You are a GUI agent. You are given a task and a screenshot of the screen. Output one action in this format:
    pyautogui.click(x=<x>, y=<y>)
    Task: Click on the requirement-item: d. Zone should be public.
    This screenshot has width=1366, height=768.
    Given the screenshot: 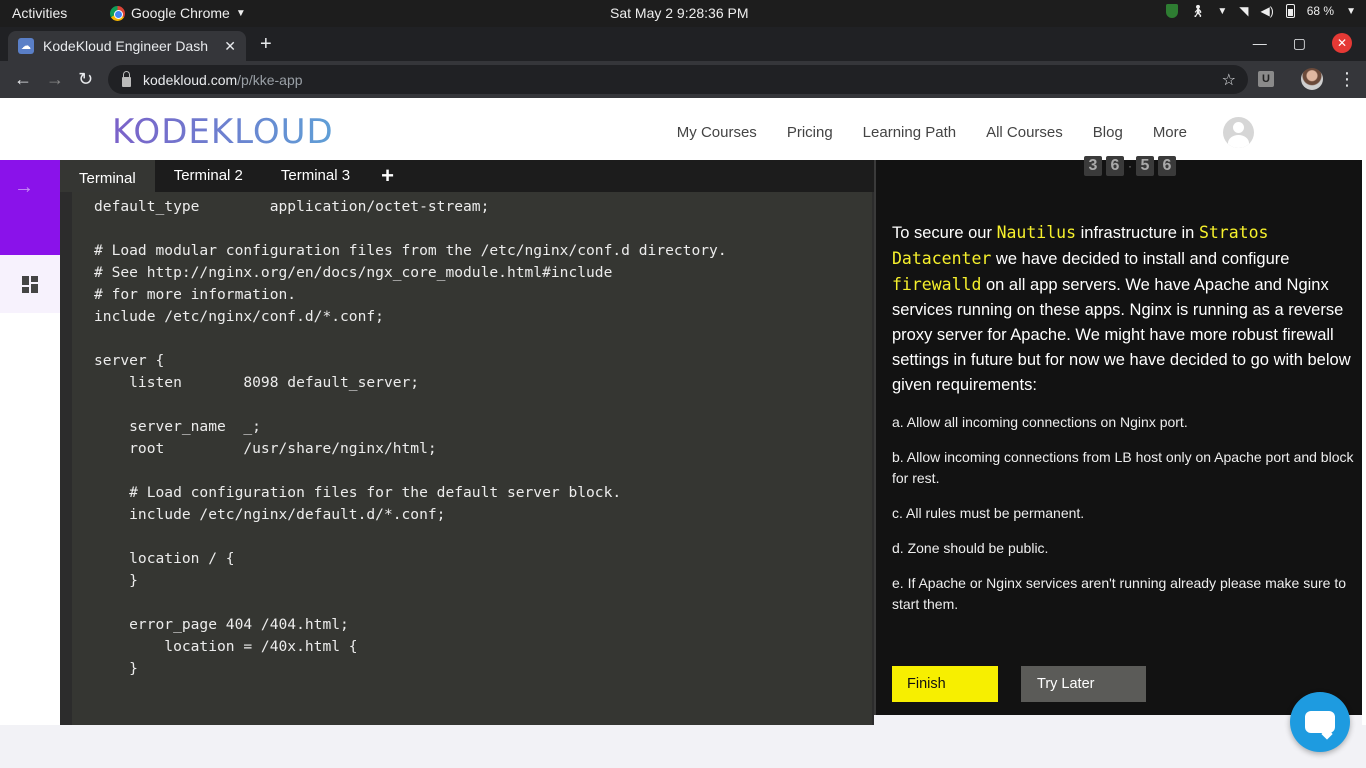 What is the action you would take?
    pyautogui.click(x=970, y=548)
    